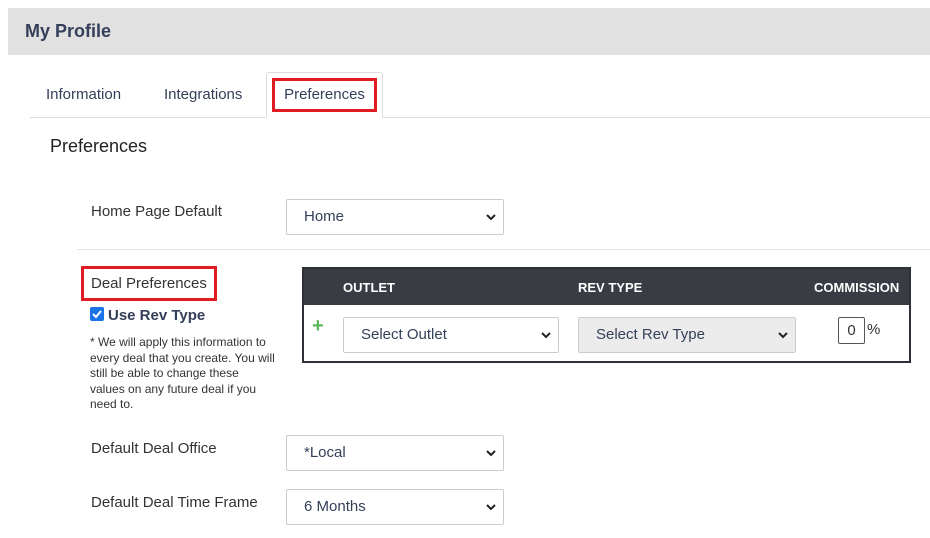 This screenshot has height=538, width=930. Describe the element at coordinates (857, 287) in the screenshot. I see `commission-header: COMMISSION` at that location.